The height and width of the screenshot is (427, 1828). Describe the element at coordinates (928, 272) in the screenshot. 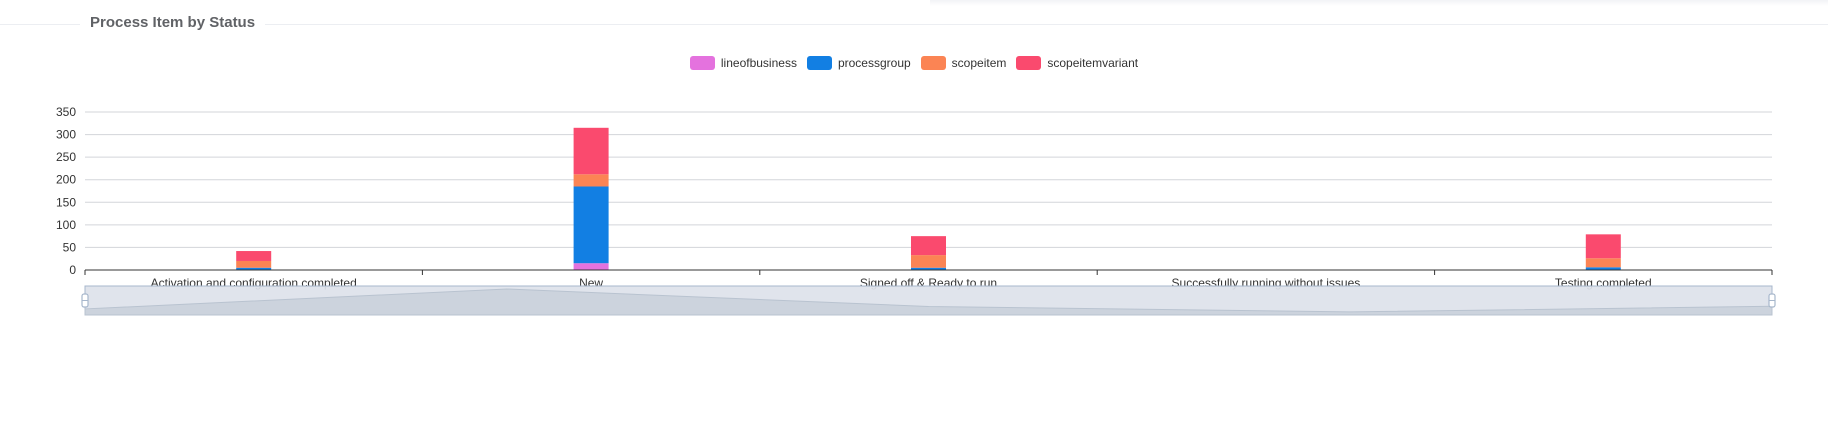

I see `x-axis` at that location.